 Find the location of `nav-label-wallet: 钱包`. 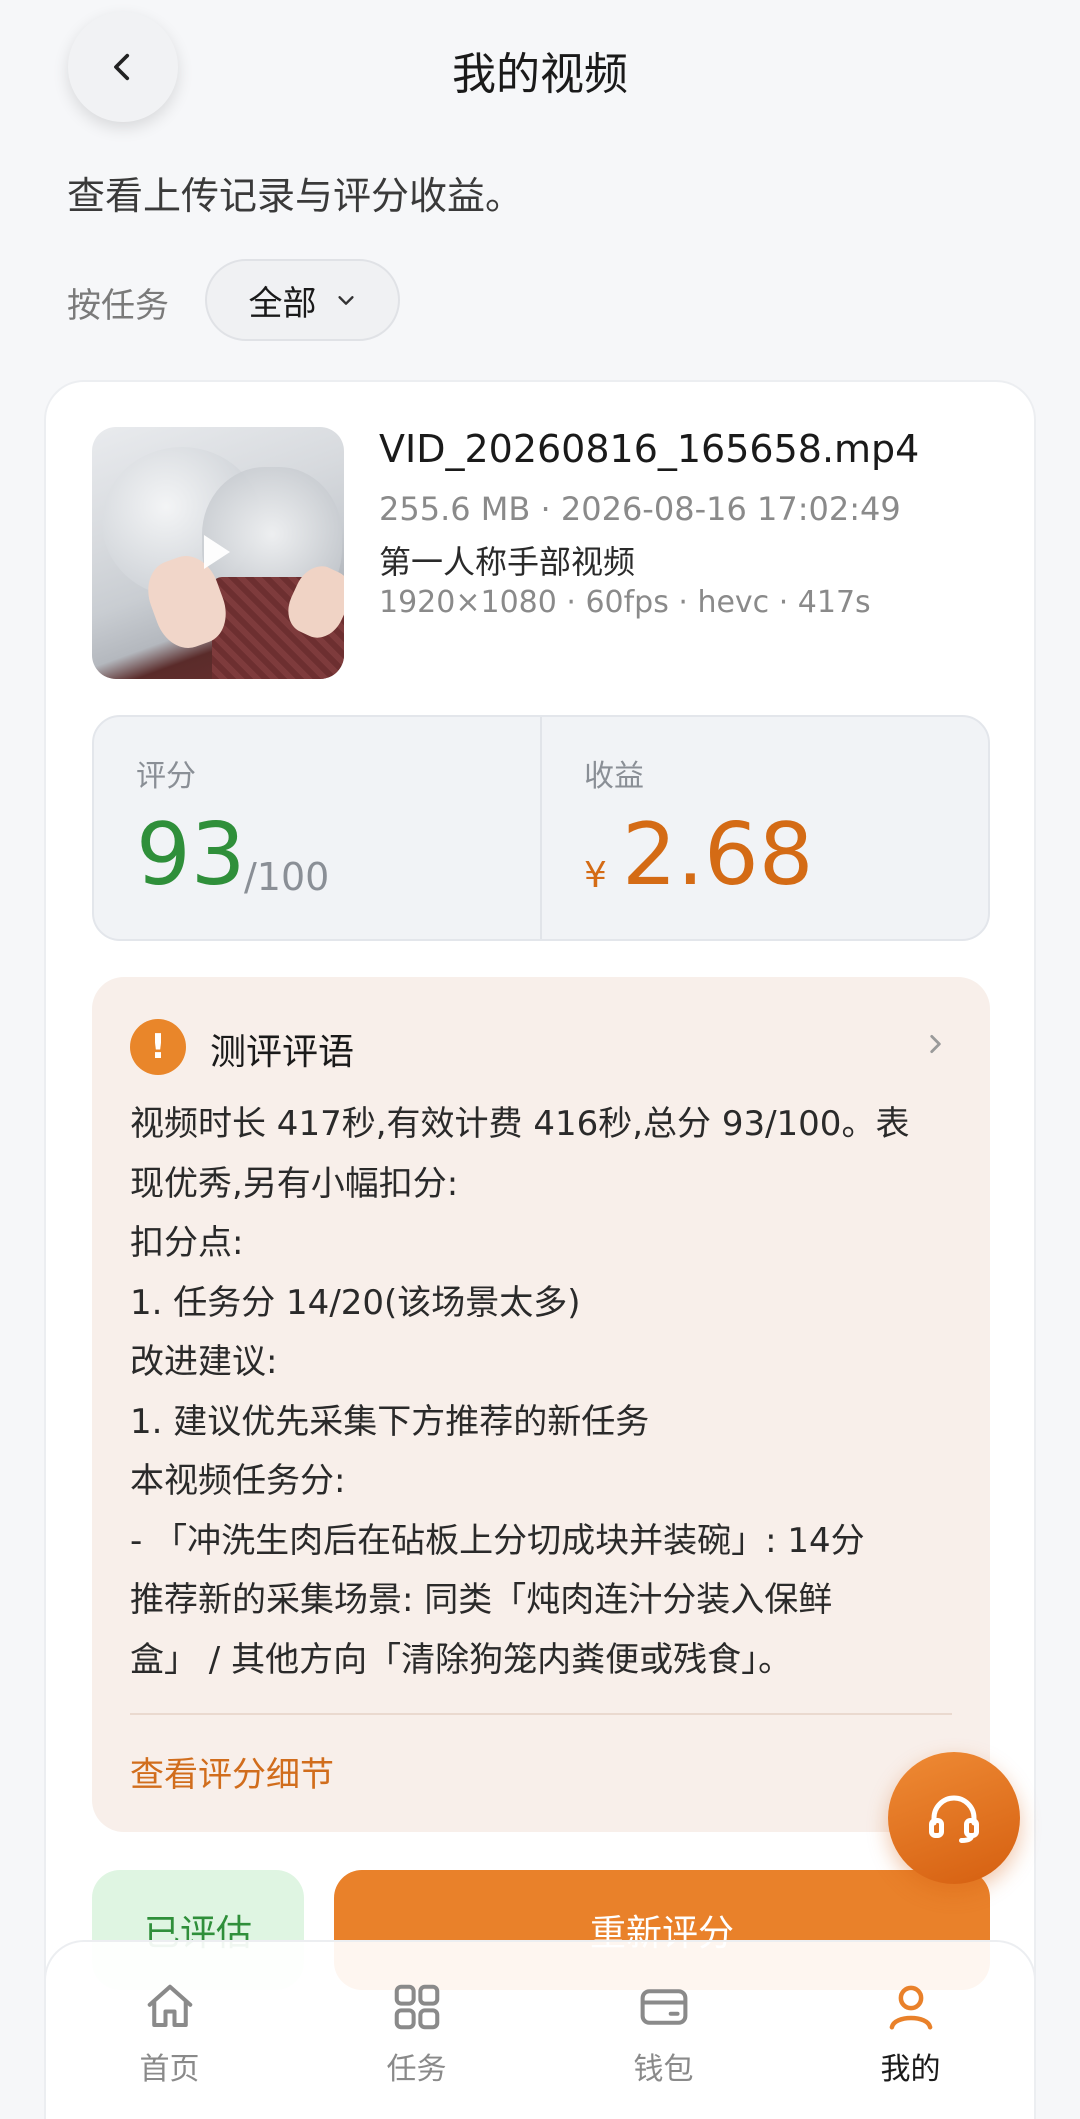

nav-label-wallet: 钱包 is located at coordinates (663, 2069).